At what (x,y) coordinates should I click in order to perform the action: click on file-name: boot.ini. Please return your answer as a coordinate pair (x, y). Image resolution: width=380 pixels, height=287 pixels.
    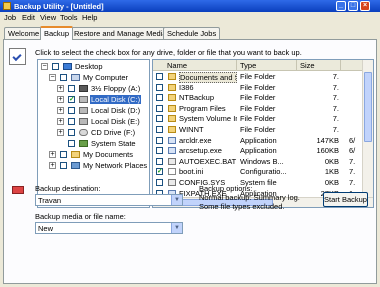
    Looking at the image, I should click on (191, 172).